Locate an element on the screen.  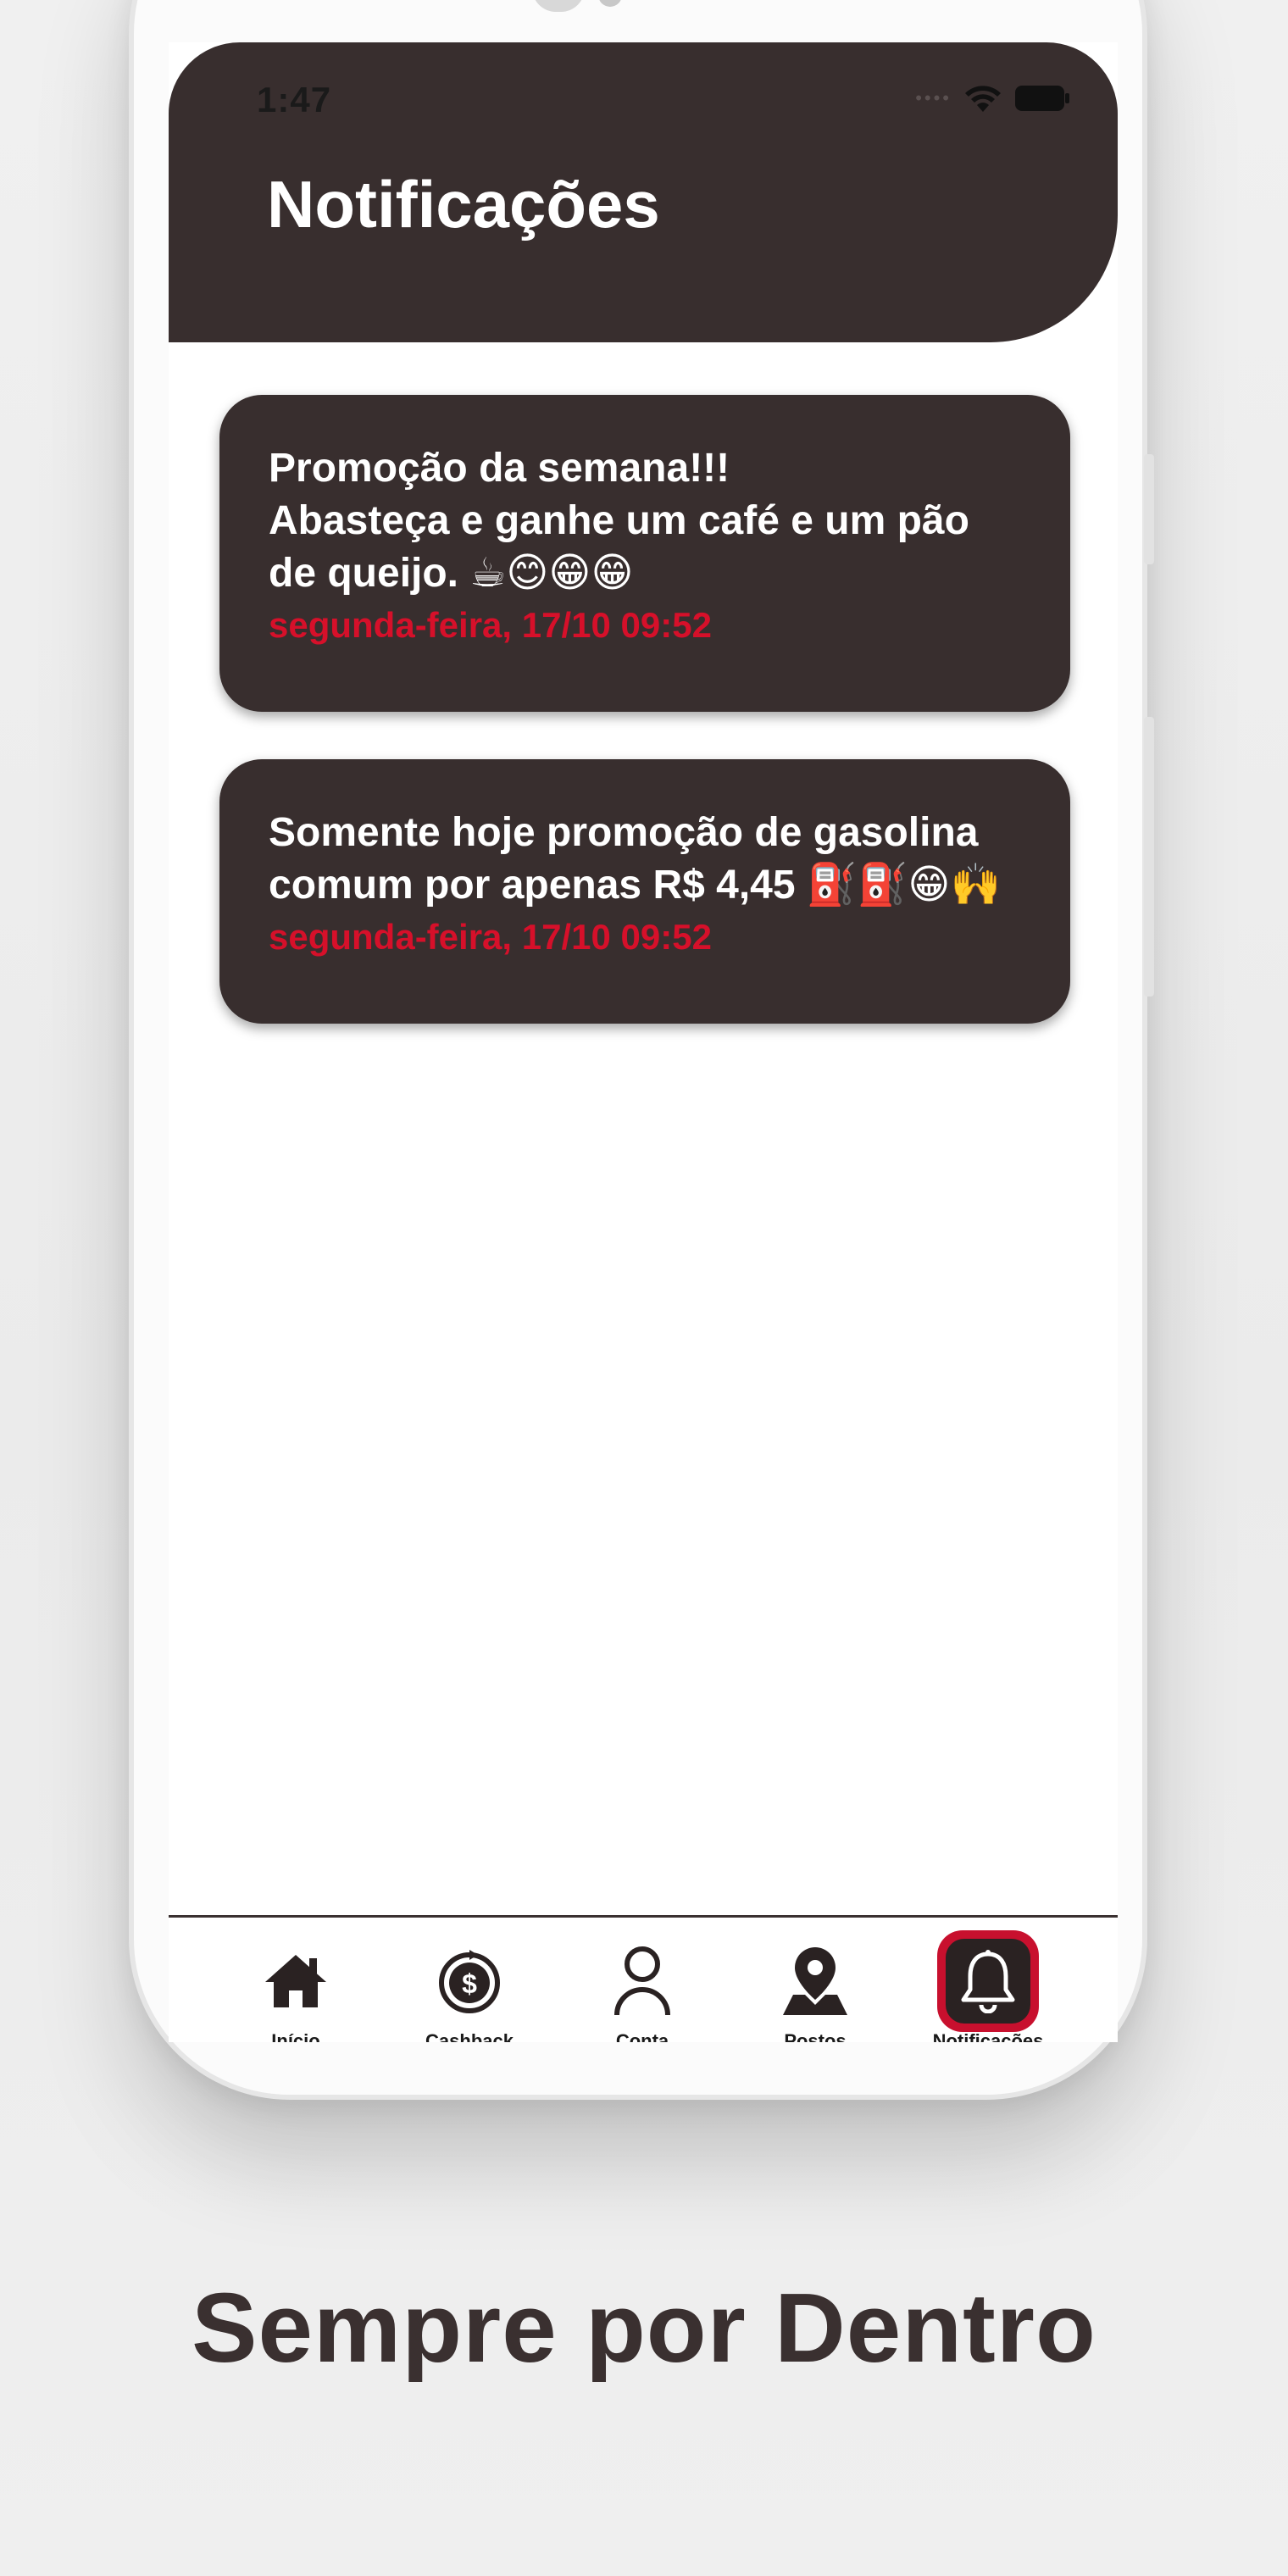
tab-conta: Conta is located at coordinates (642, 1986).